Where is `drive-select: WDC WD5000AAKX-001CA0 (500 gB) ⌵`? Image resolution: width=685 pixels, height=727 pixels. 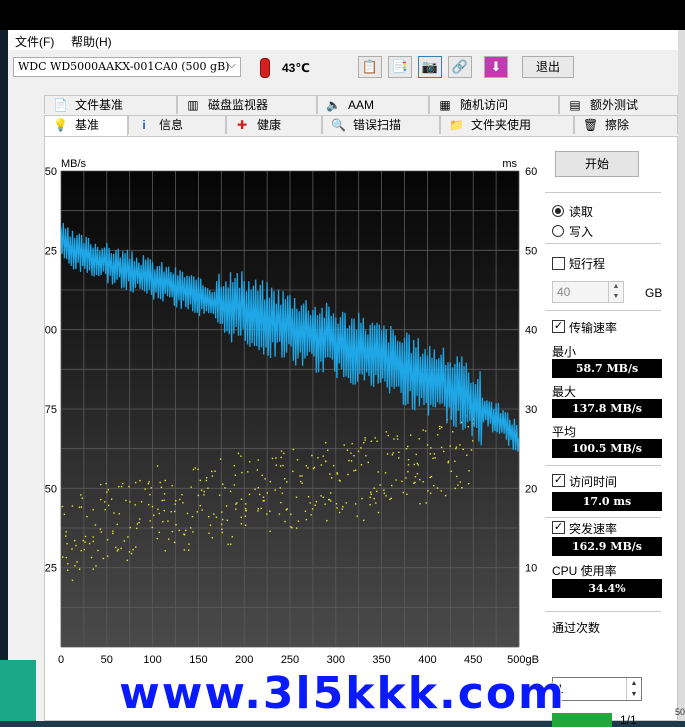
drive-select: WDC WD5000AAKX-001CA0 (500 gB) ⌵ is located at coordinates (127, 67).